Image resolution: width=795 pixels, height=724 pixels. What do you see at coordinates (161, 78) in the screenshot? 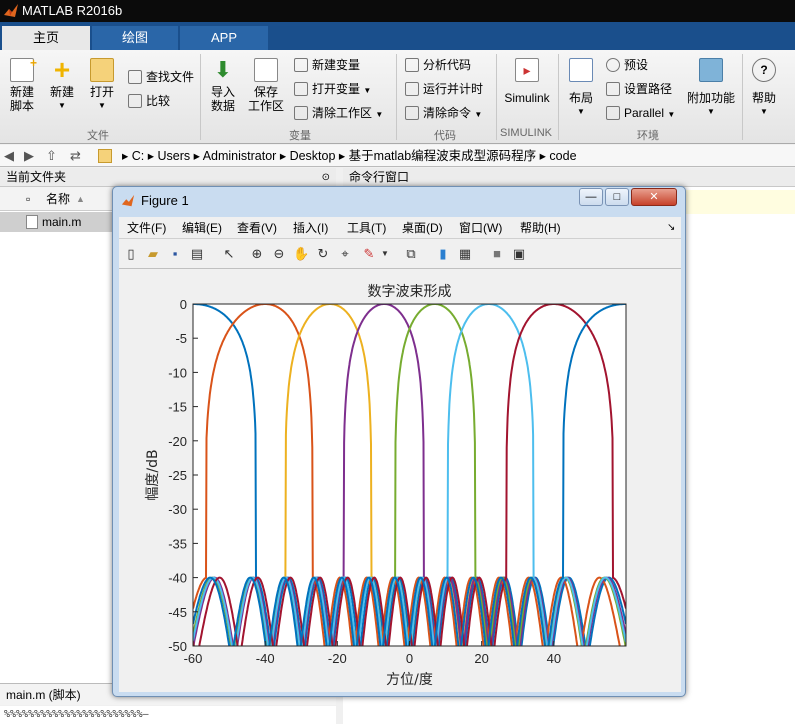
I see `find-files-button: 查找文件` at bounding box center [161, 78].